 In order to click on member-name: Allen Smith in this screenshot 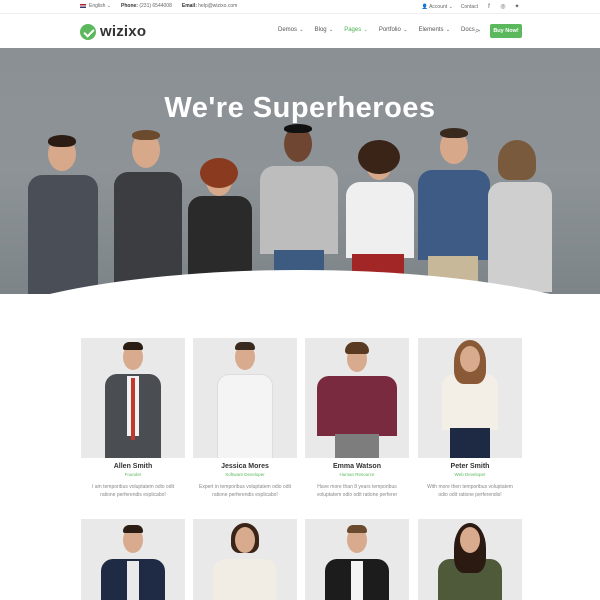, I will do `click(133, 466)`.